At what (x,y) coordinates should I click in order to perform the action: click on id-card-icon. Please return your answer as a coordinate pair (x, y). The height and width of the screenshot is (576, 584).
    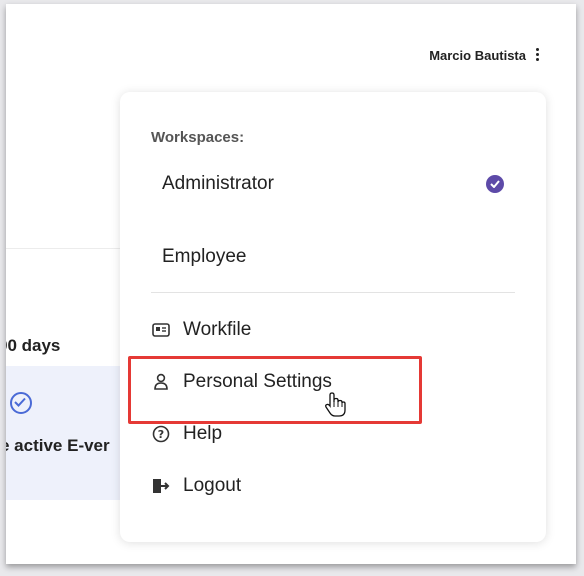
    Looking at the image, I should click on (161, 330).